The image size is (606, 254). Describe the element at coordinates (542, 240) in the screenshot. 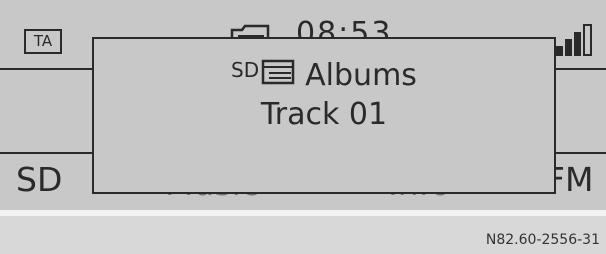

I see `figure-reference: N82.60-2556-31` at that location.